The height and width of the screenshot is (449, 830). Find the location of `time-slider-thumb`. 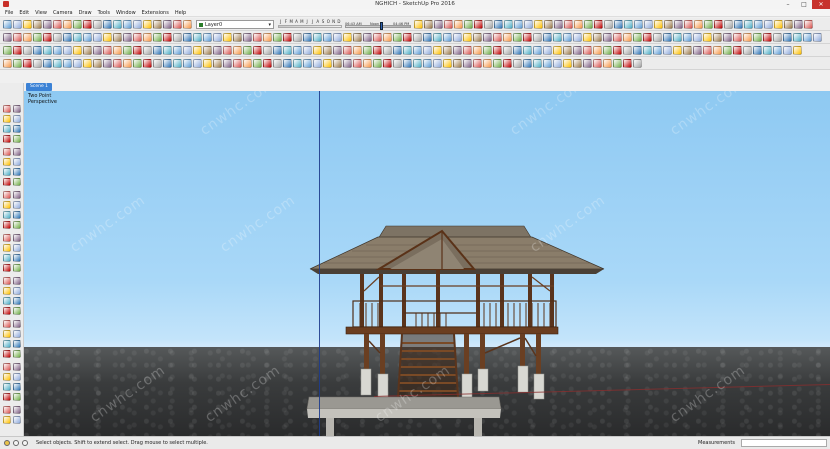

time-slider-thumb is located at coordinates (381, 26).